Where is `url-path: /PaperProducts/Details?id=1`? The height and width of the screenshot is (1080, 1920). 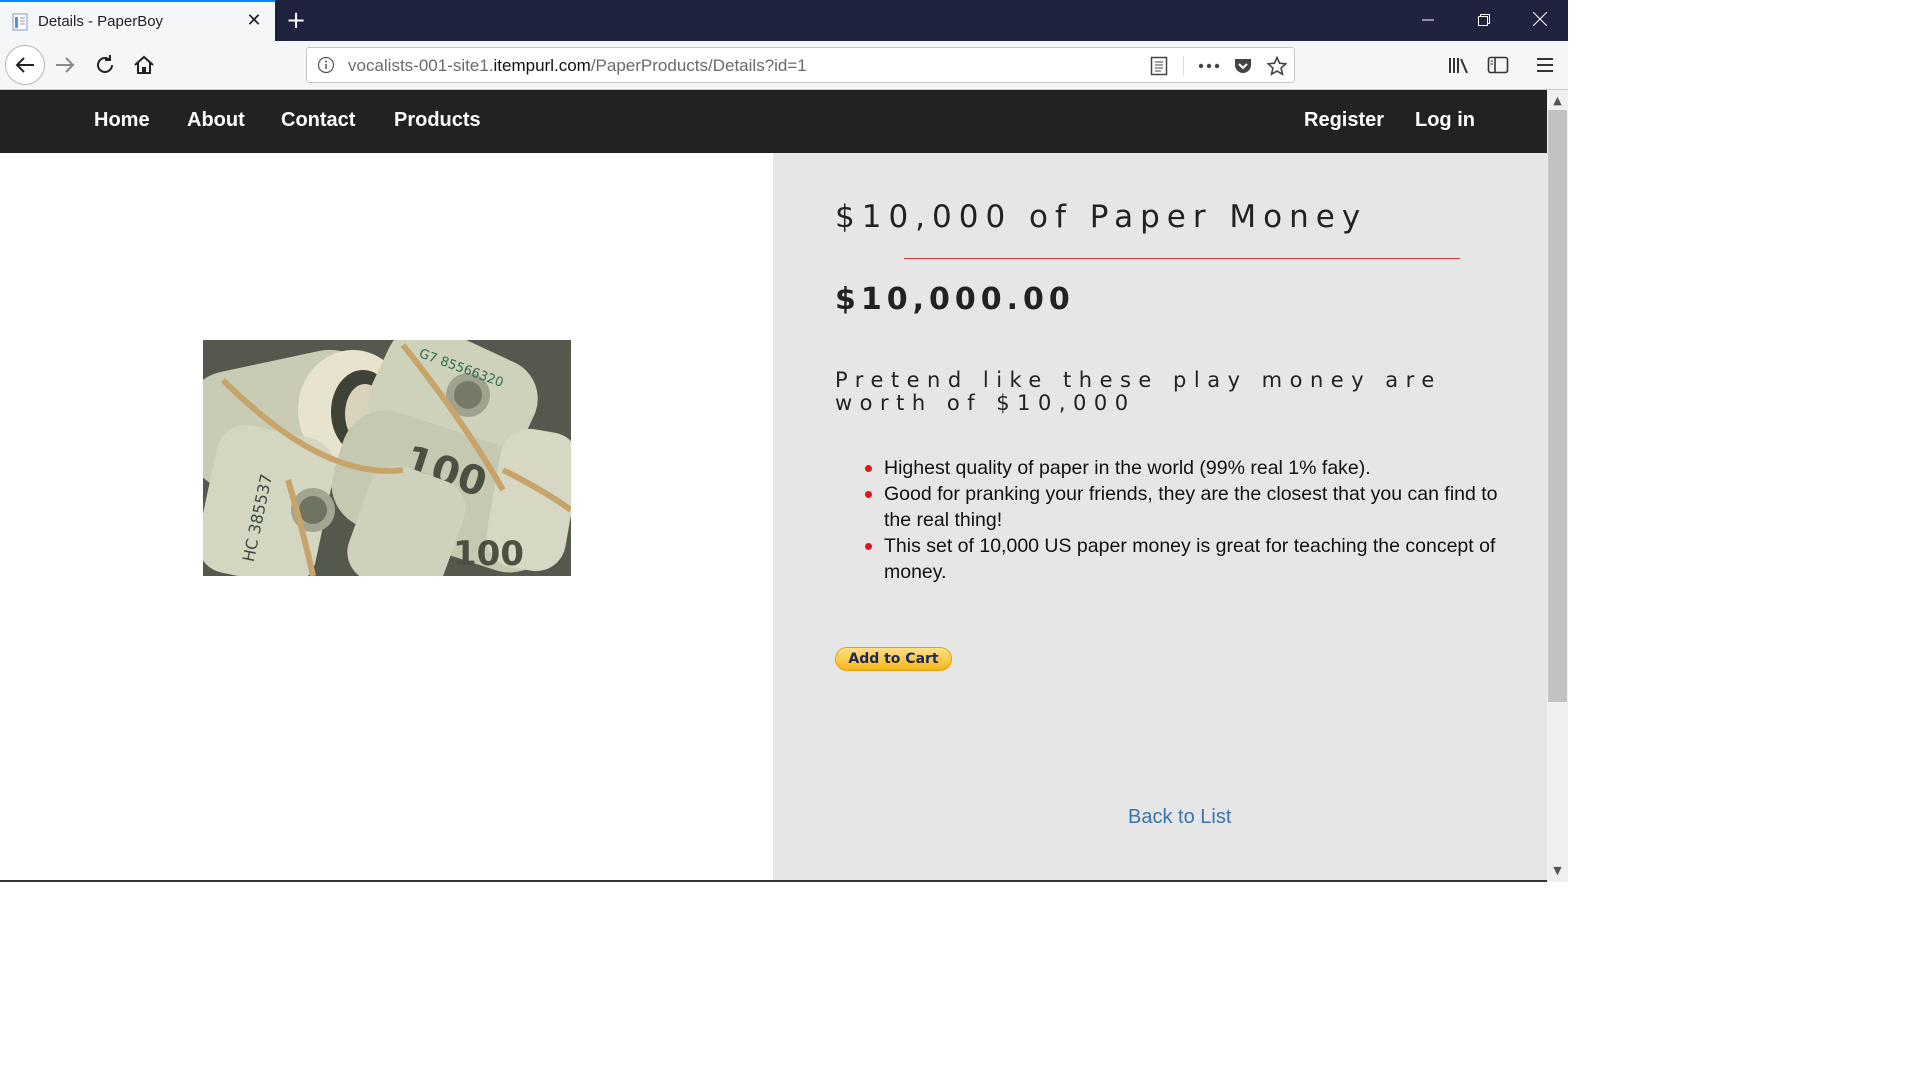
url-path: /PaperProducts/Details?id=1 is located at coordinates (698, 65).